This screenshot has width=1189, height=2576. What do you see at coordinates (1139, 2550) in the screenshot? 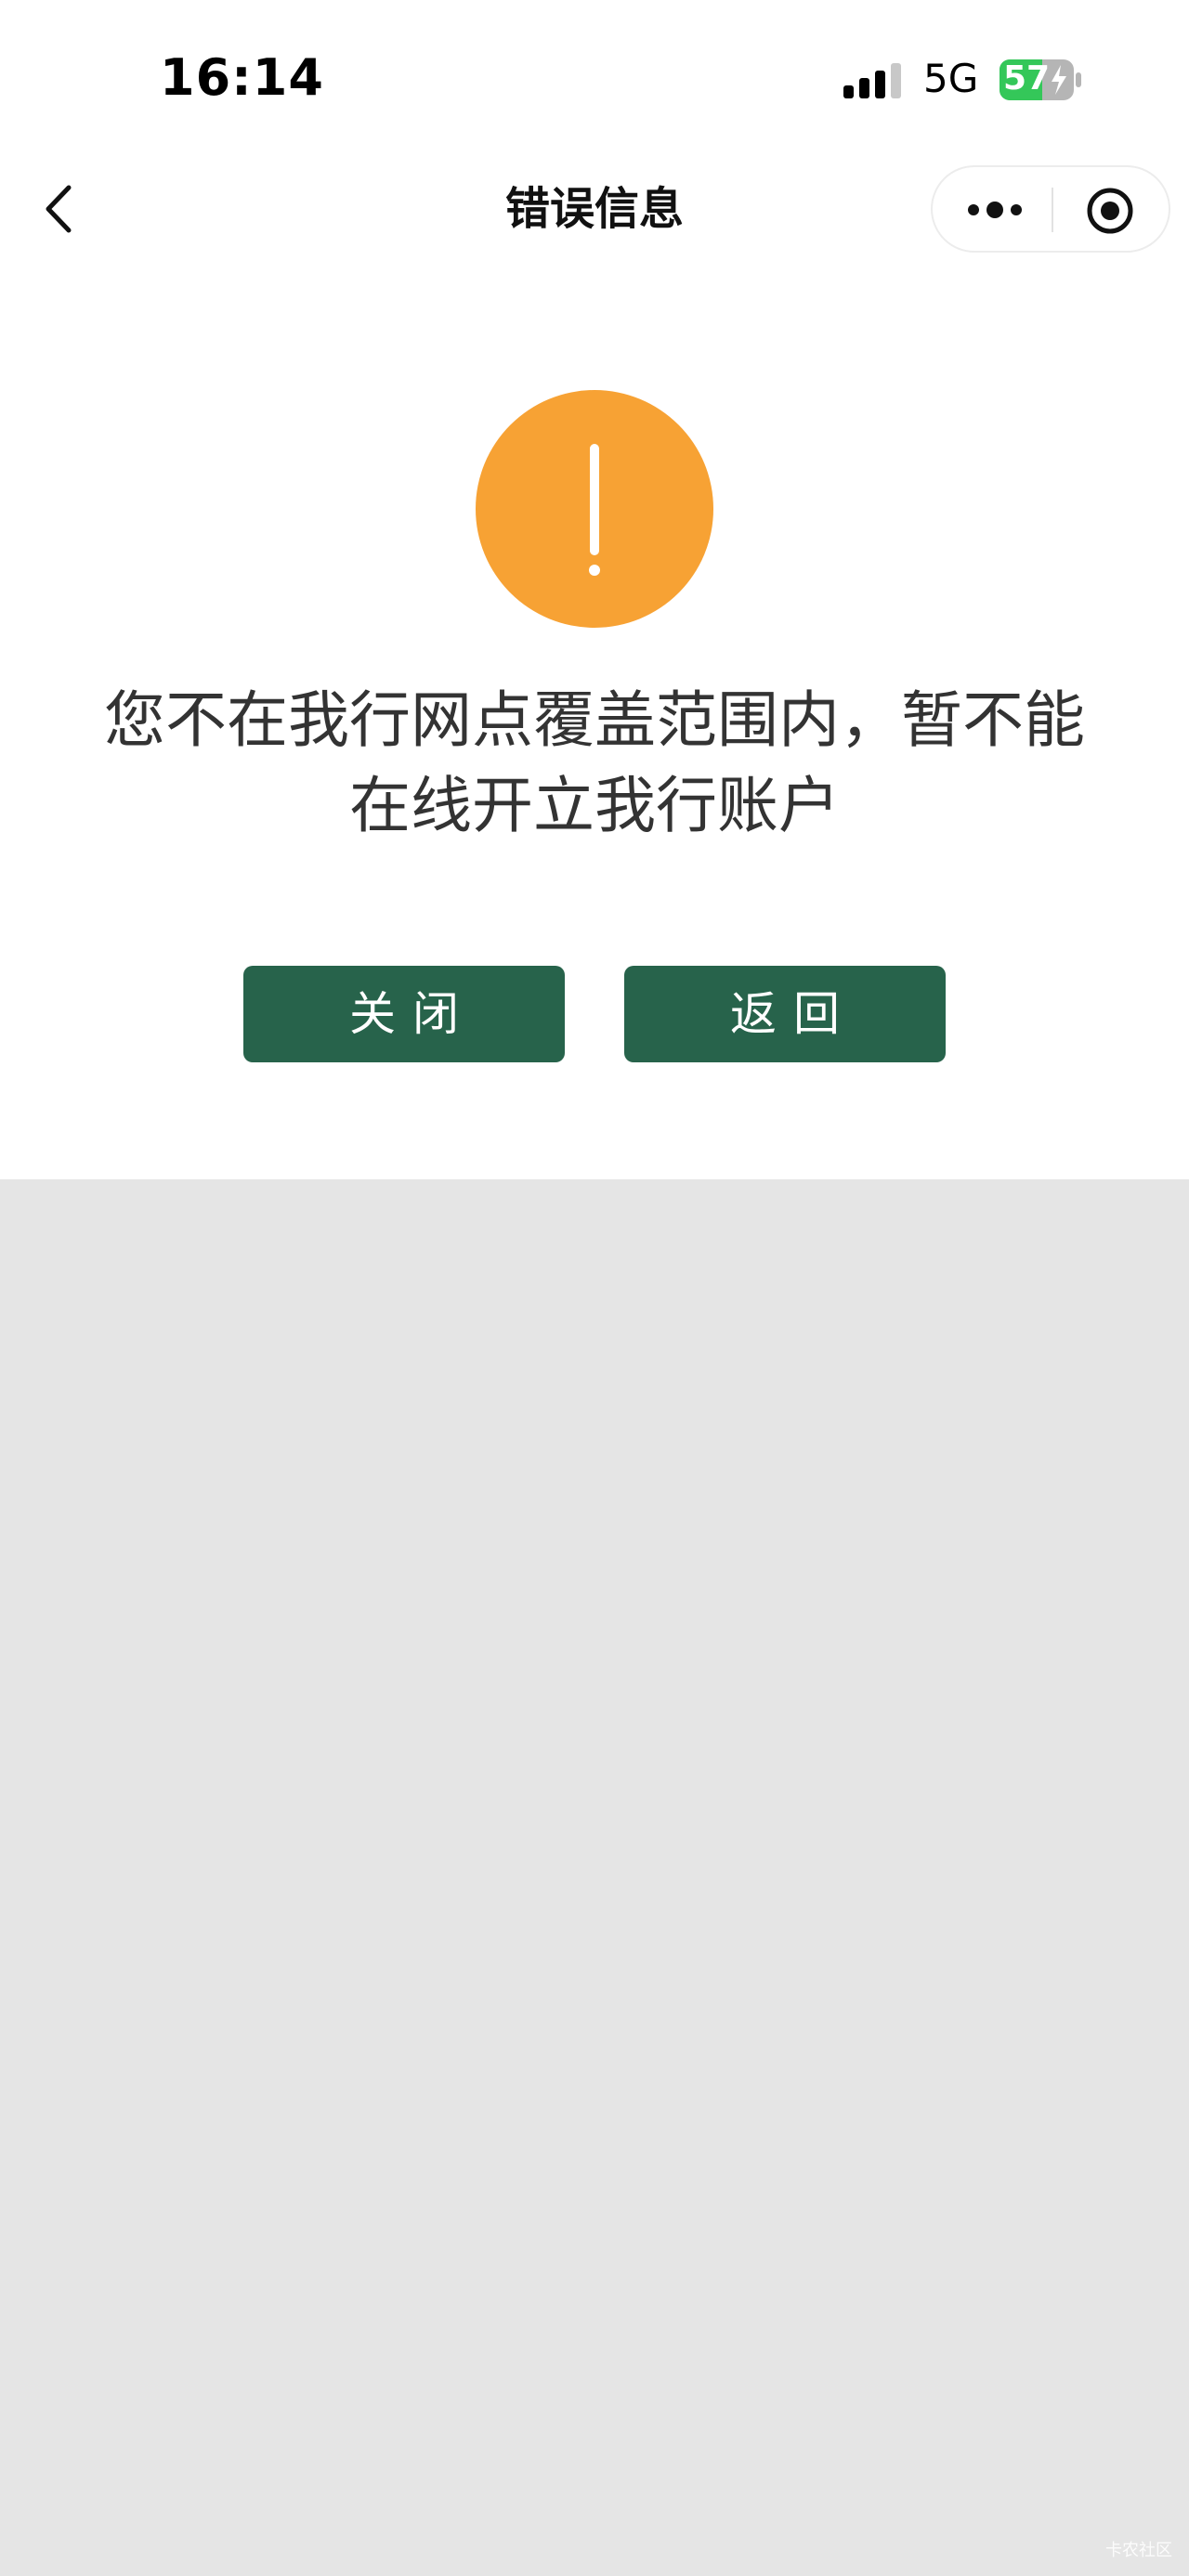
I see `watermark: 卡农社区` at bounding box center [1139, 2550].